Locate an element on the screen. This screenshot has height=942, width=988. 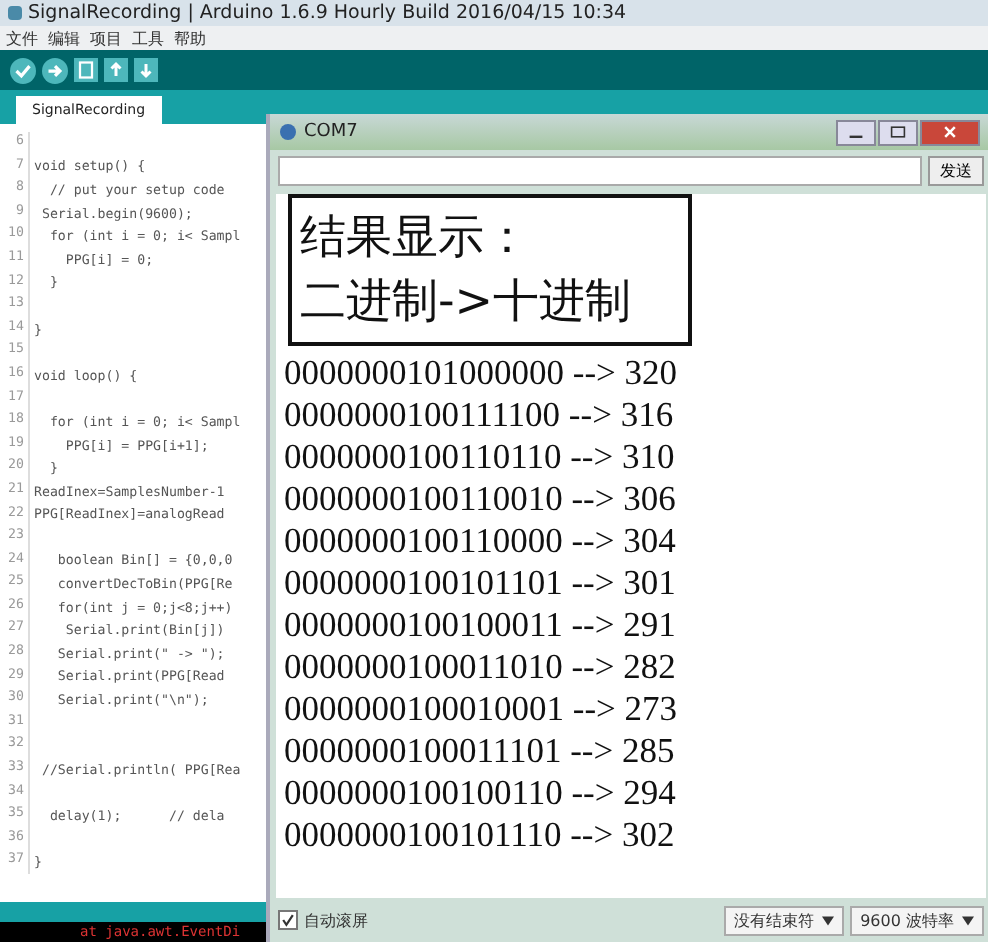
send-input-field is located at coordinates (600, 171).